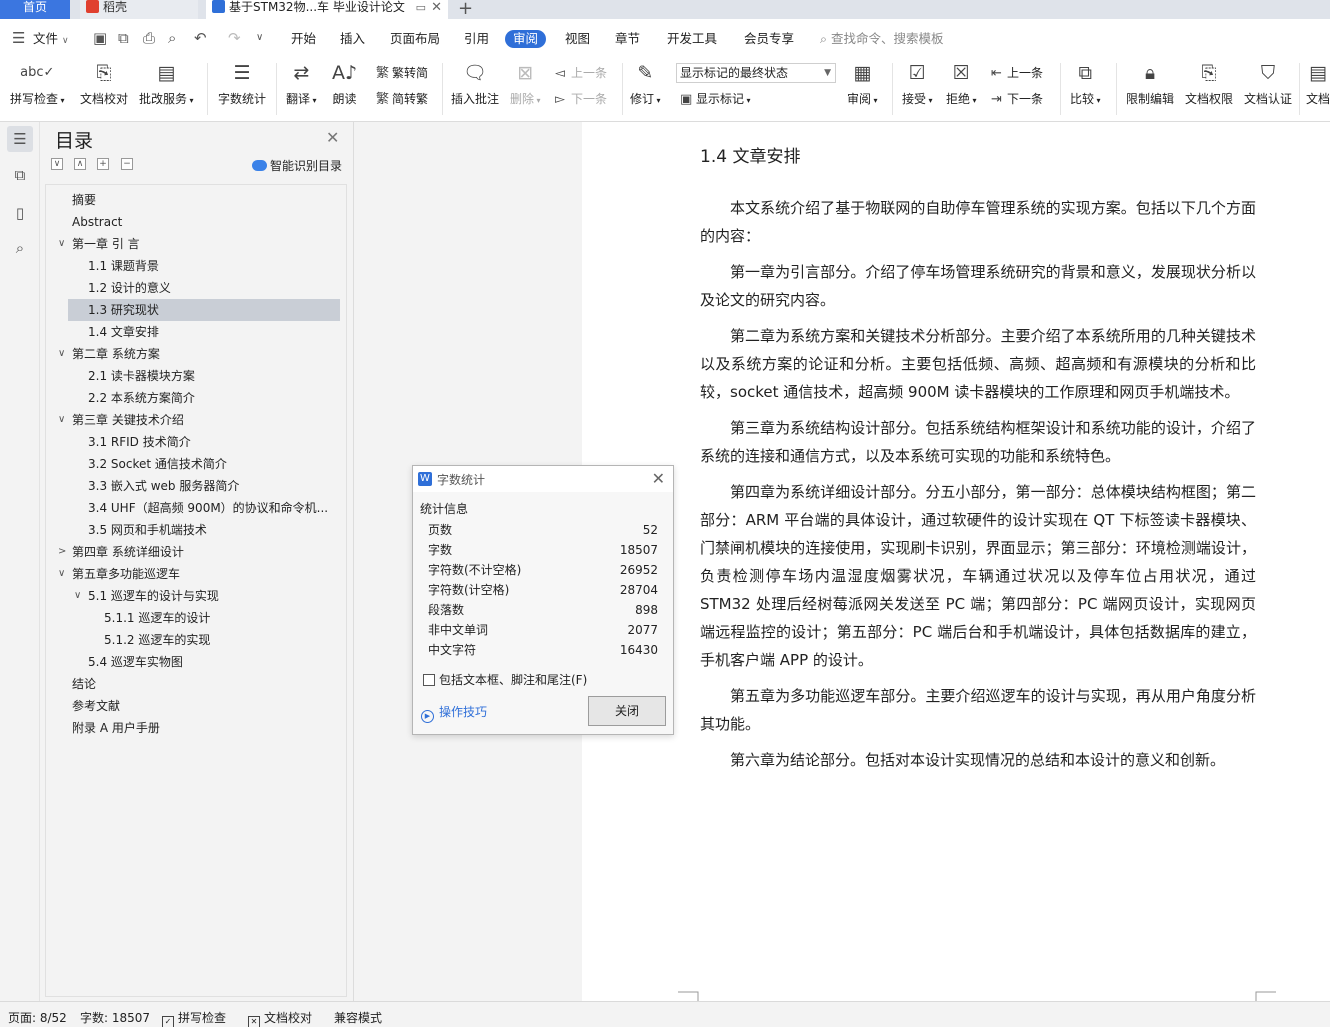 The image size is (1330, 1027). Describe the element at coordinates (193, 728) in the screenshot. I see `toc-item: 附录 A 用户手册` at that location.